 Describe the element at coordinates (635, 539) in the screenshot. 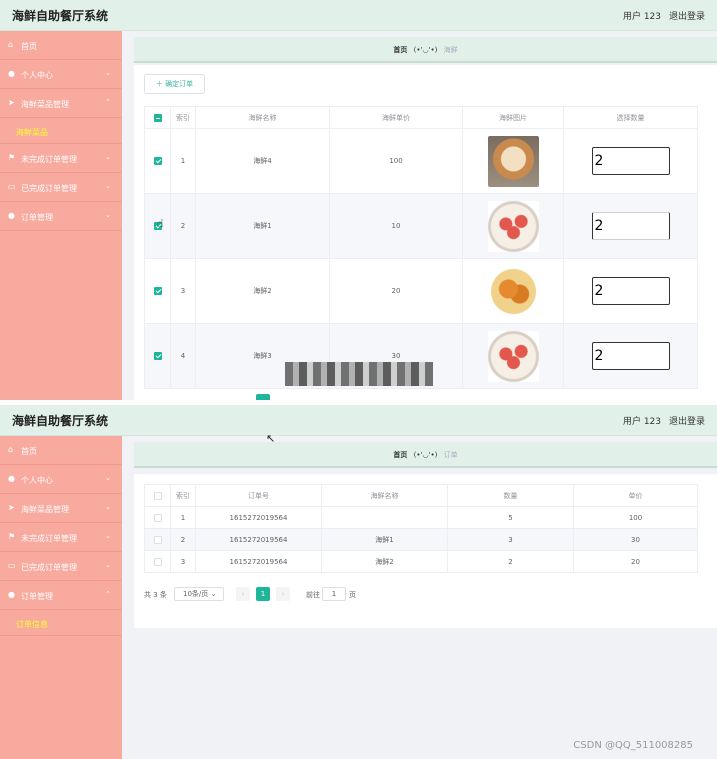

I see `cell-price: 30` at that location.